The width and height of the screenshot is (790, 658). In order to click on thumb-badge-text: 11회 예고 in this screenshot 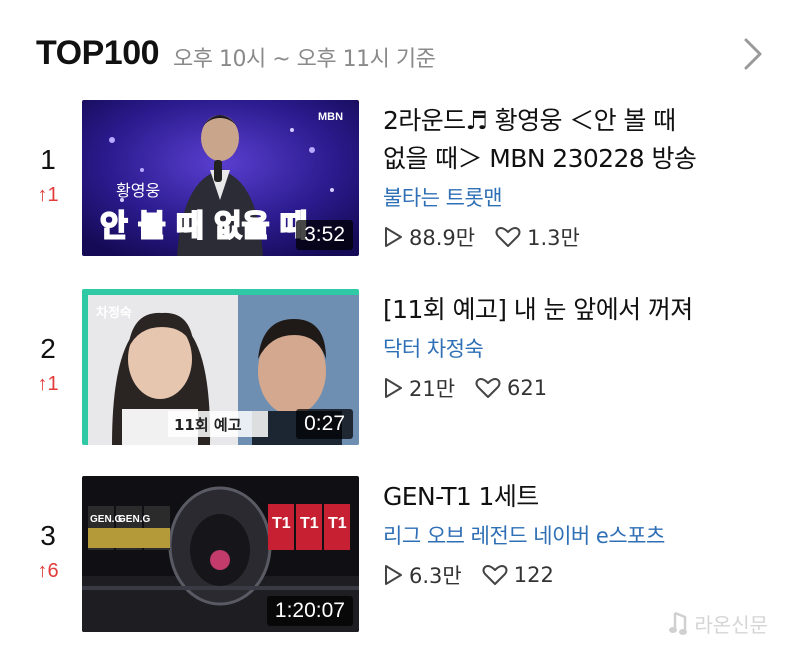, I will do `click(208, 425)`.